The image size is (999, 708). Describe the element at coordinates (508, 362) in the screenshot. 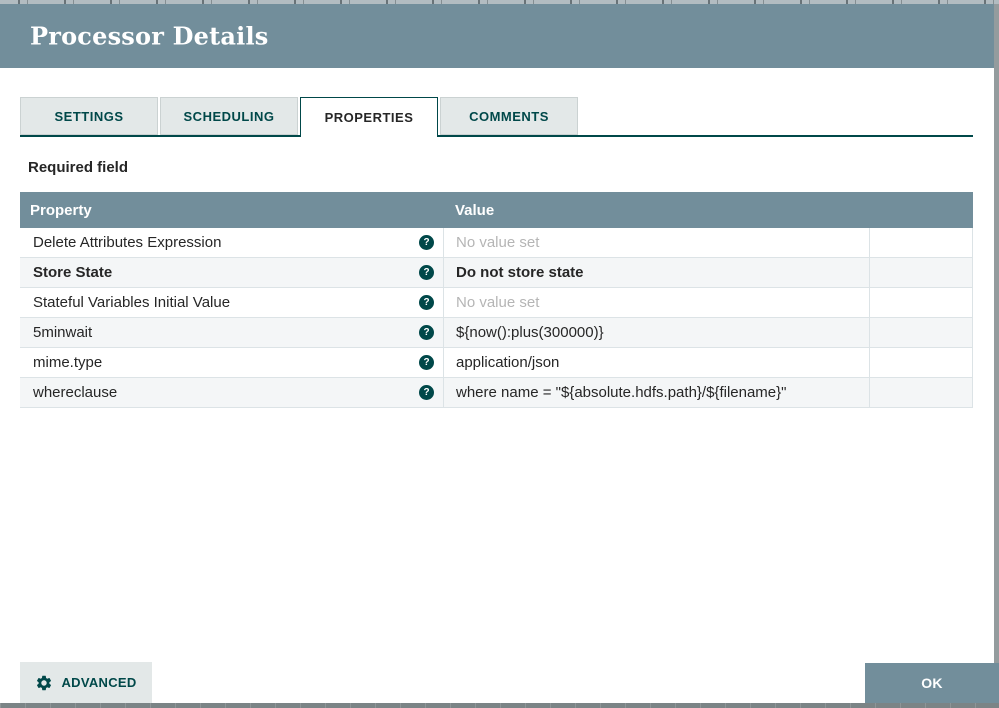

I see `property-value: application/json` at that location.